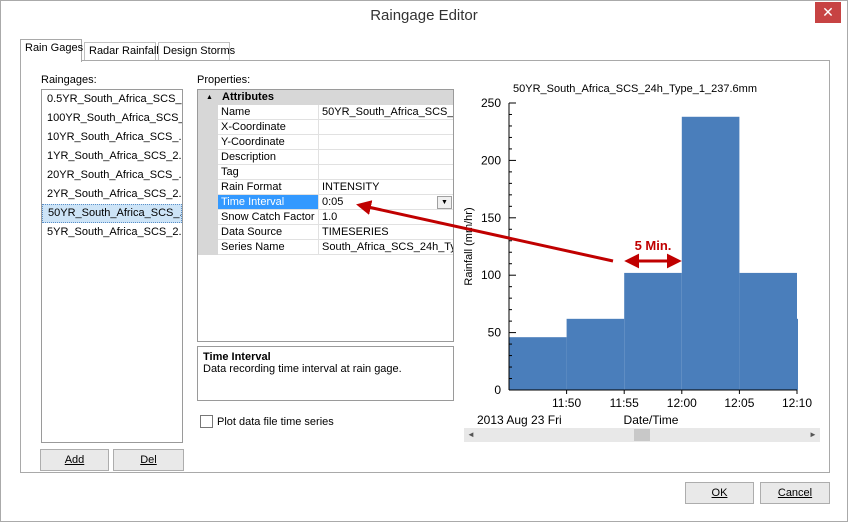  What do you see at coordinates (121, 51) in the screenshot?
I see `tab-radar-rainfall: Radar Rainfall` at bounding box center [121, 51].